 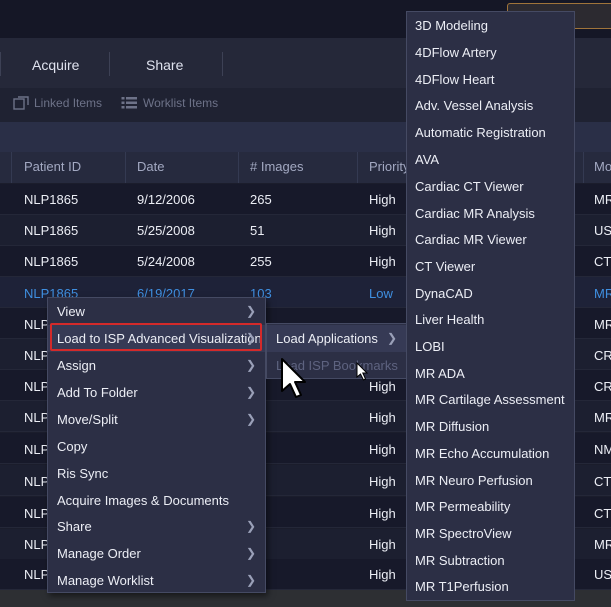 I want to click on worklist-items-button: Worklist Items, so click(x=169, y=103).